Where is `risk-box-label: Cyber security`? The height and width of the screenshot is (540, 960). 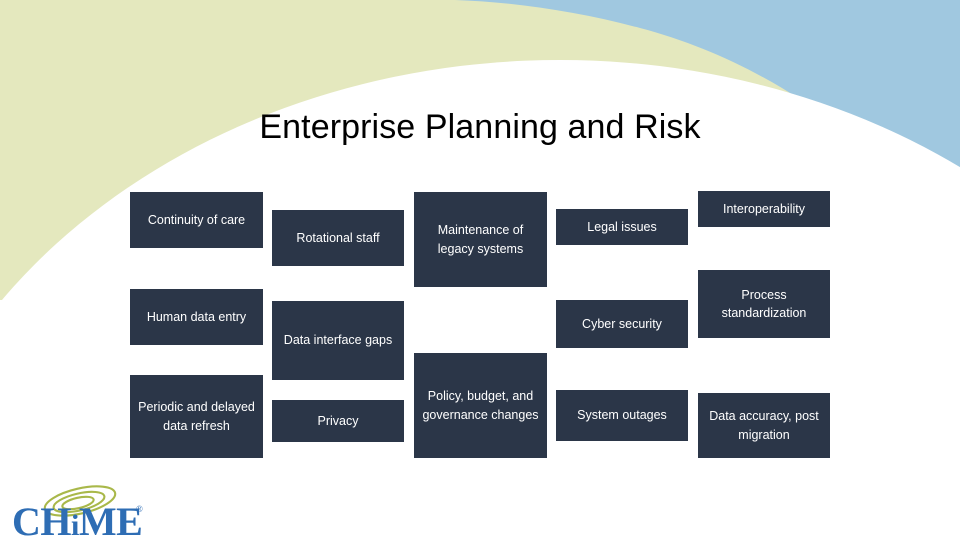 risk-box-label: Cyber security is located at coordinates (622, 323).